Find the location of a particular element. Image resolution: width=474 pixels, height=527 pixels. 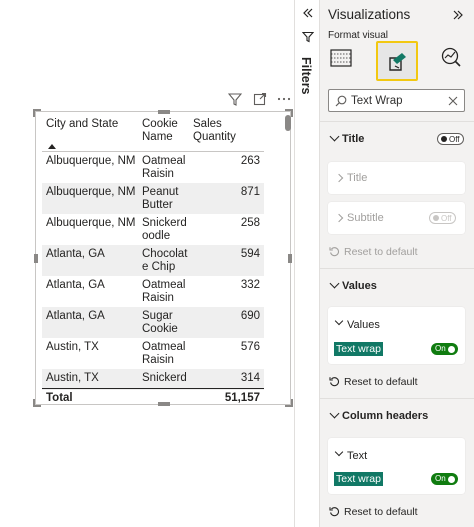

table-row: Atlanta, GA Sugar Cookie 690 is located at coordinates (153, 322).